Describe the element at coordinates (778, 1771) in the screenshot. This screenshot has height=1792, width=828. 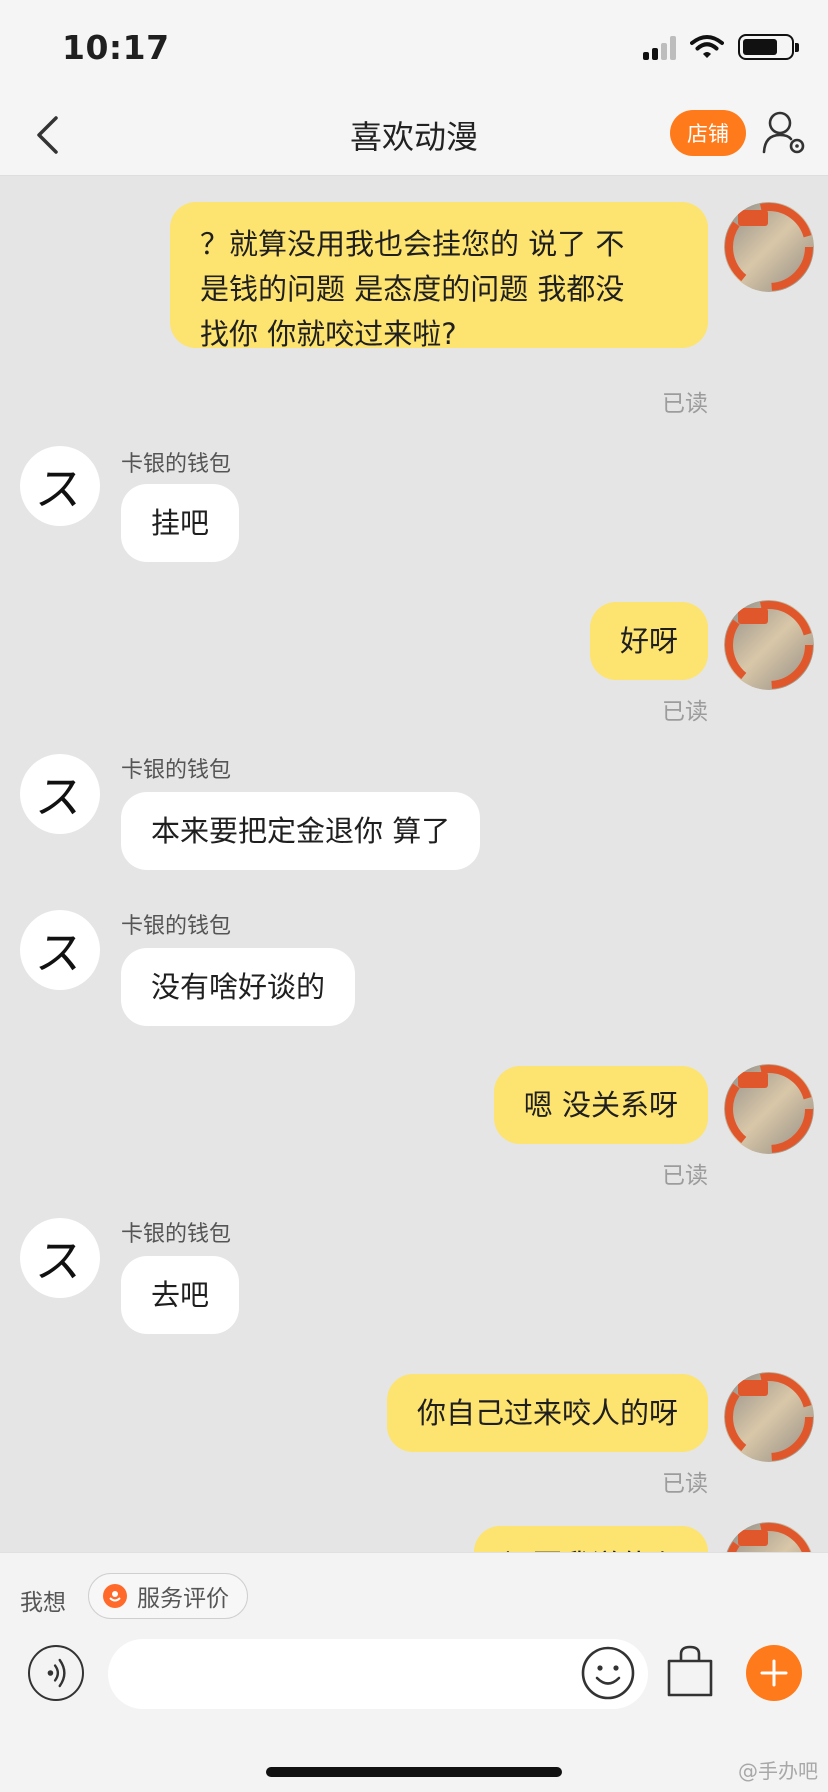
I see `watermark: @手办吧` at that location.